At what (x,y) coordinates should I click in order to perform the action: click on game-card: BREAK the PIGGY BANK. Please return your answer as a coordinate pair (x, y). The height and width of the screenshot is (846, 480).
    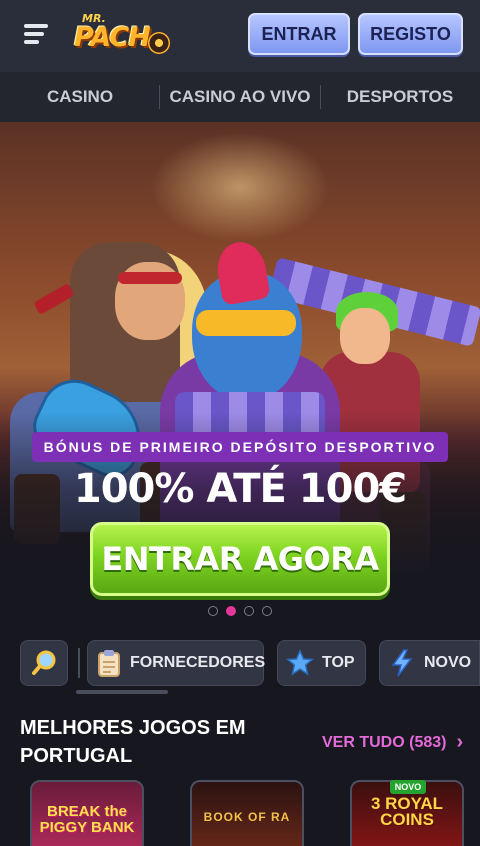
    Looking at the image, I should click on (87, 813).